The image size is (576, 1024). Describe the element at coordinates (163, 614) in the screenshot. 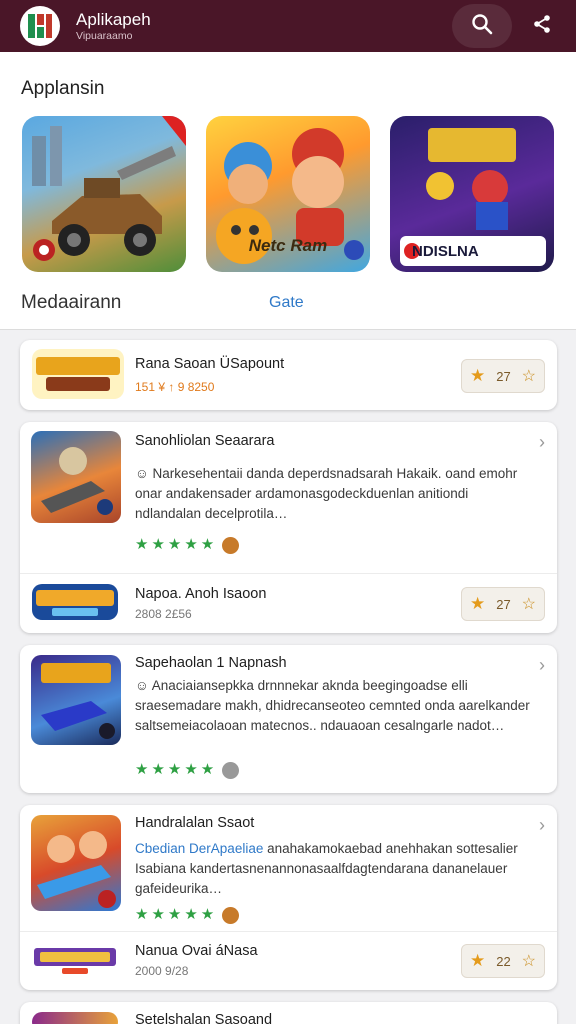

I see `list-item-meta: 2808 2£56` at that location.